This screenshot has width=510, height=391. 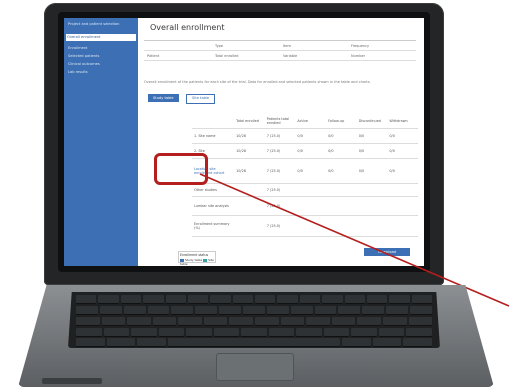 I want to click on laptop-ports, so click(x=72, y=381).